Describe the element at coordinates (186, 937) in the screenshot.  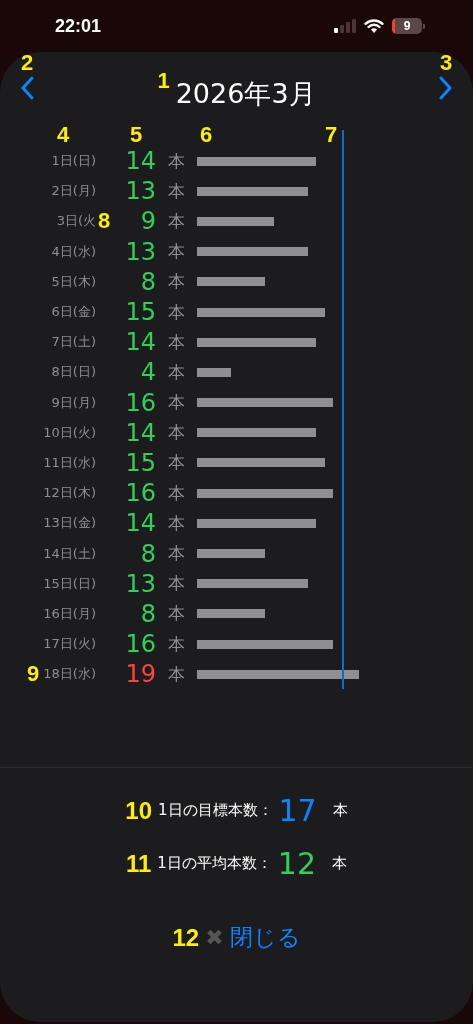
I see `callout-number: 12` at that location.